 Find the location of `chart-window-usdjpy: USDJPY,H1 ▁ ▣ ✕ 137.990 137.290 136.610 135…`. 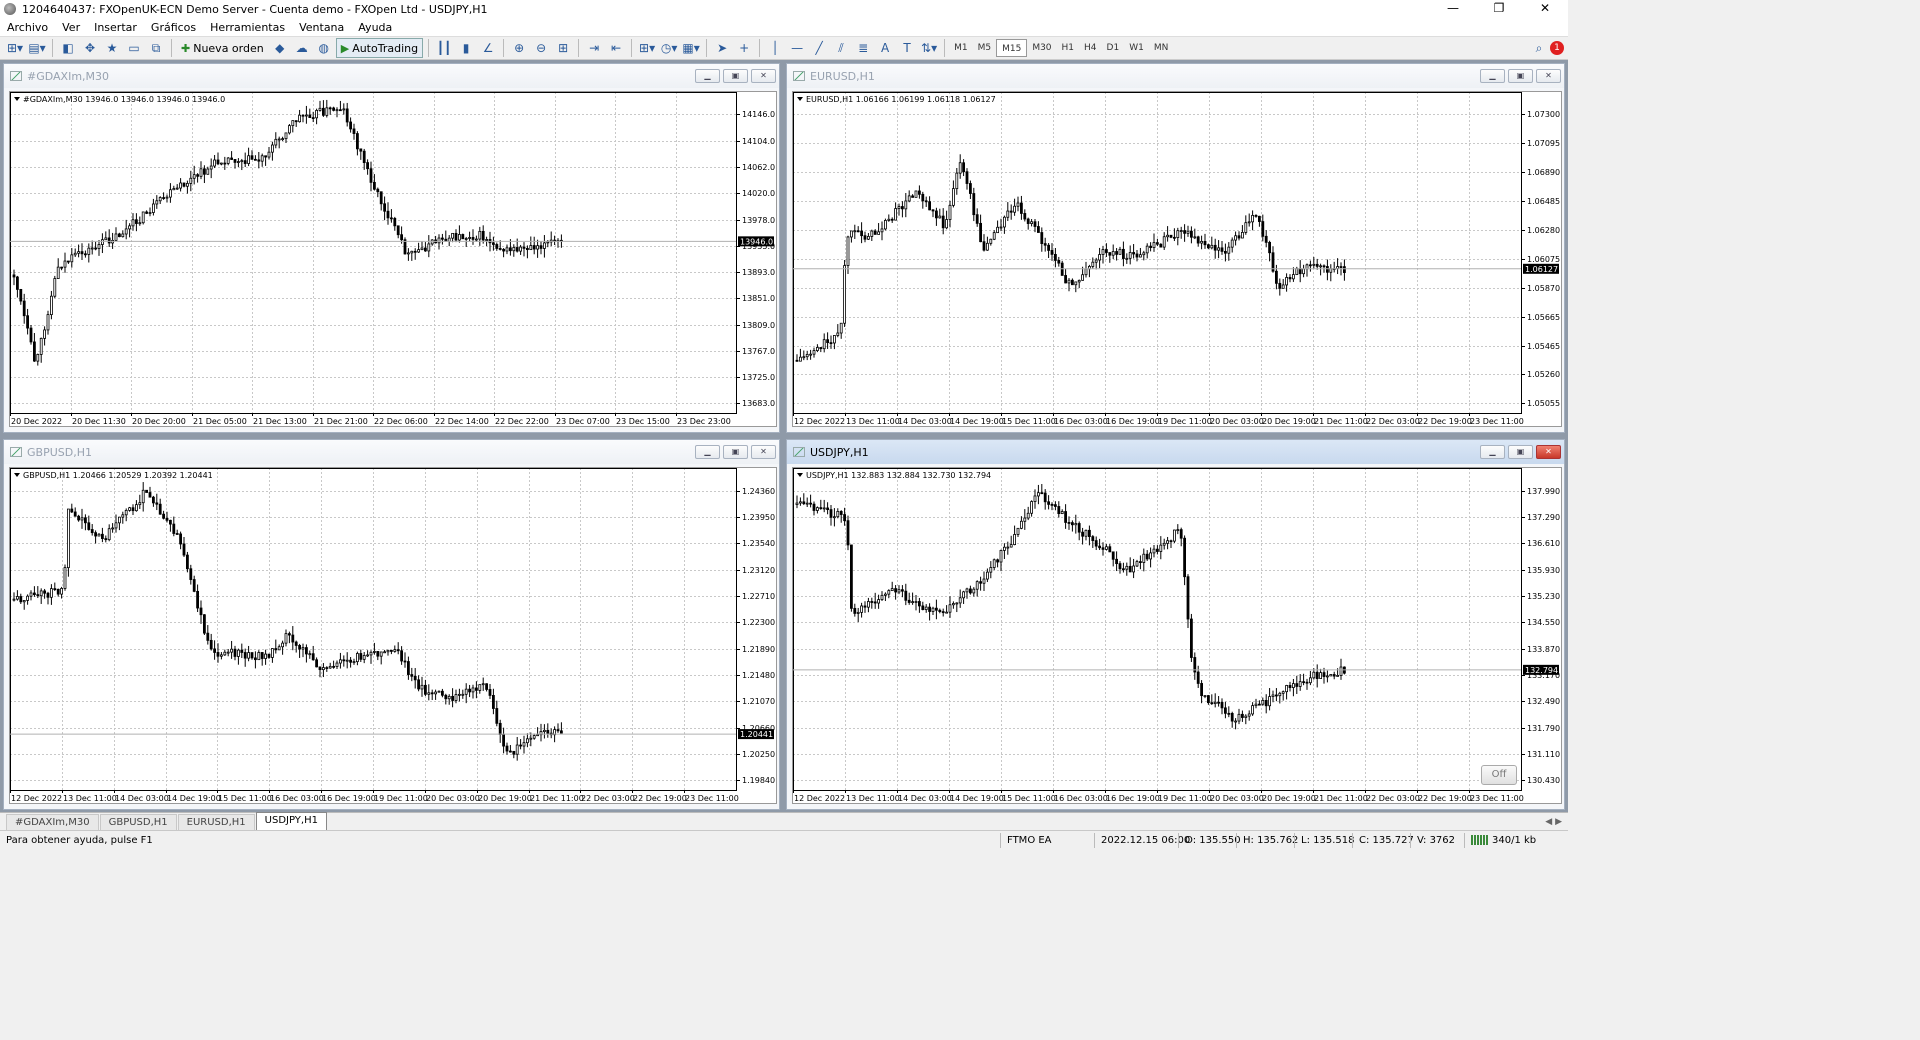

chart-window-usdjpy: USDJPY,H1 ▁ ▣ ✕ 137.990 137.290 136.610 135… is located at coordinates (1175, 624).